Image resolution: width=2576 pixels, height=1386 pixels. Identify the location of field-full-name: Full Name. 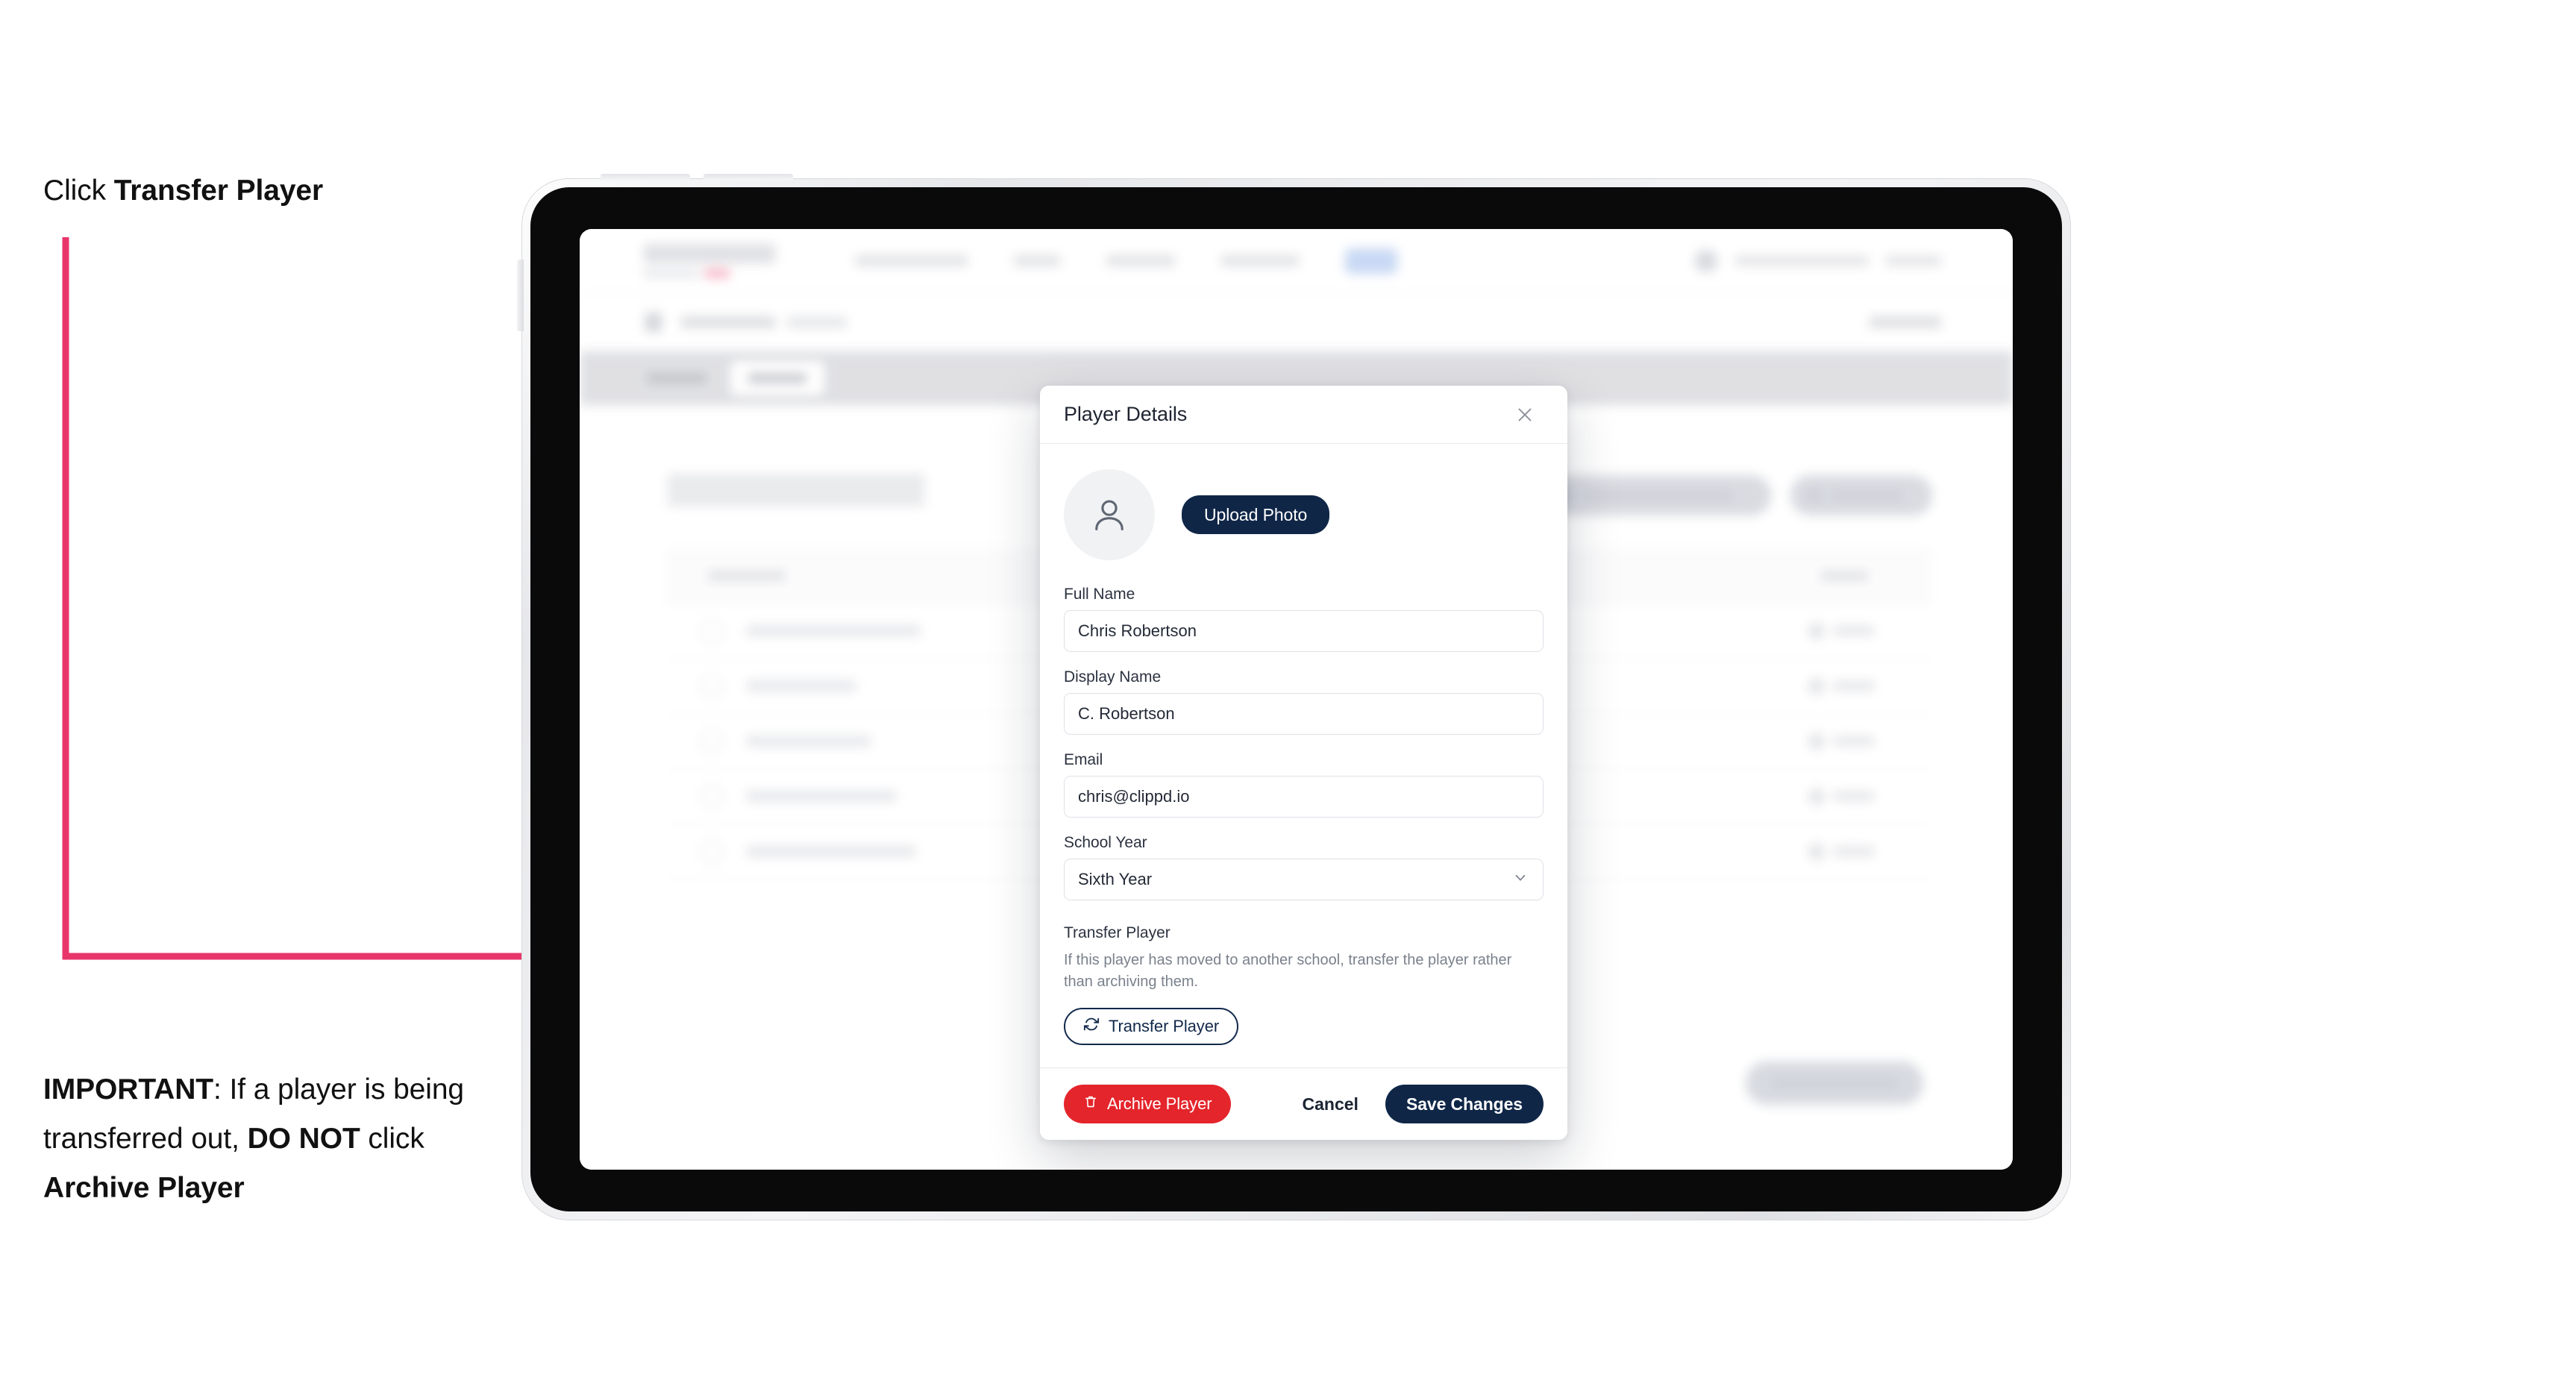
(1304, 619).